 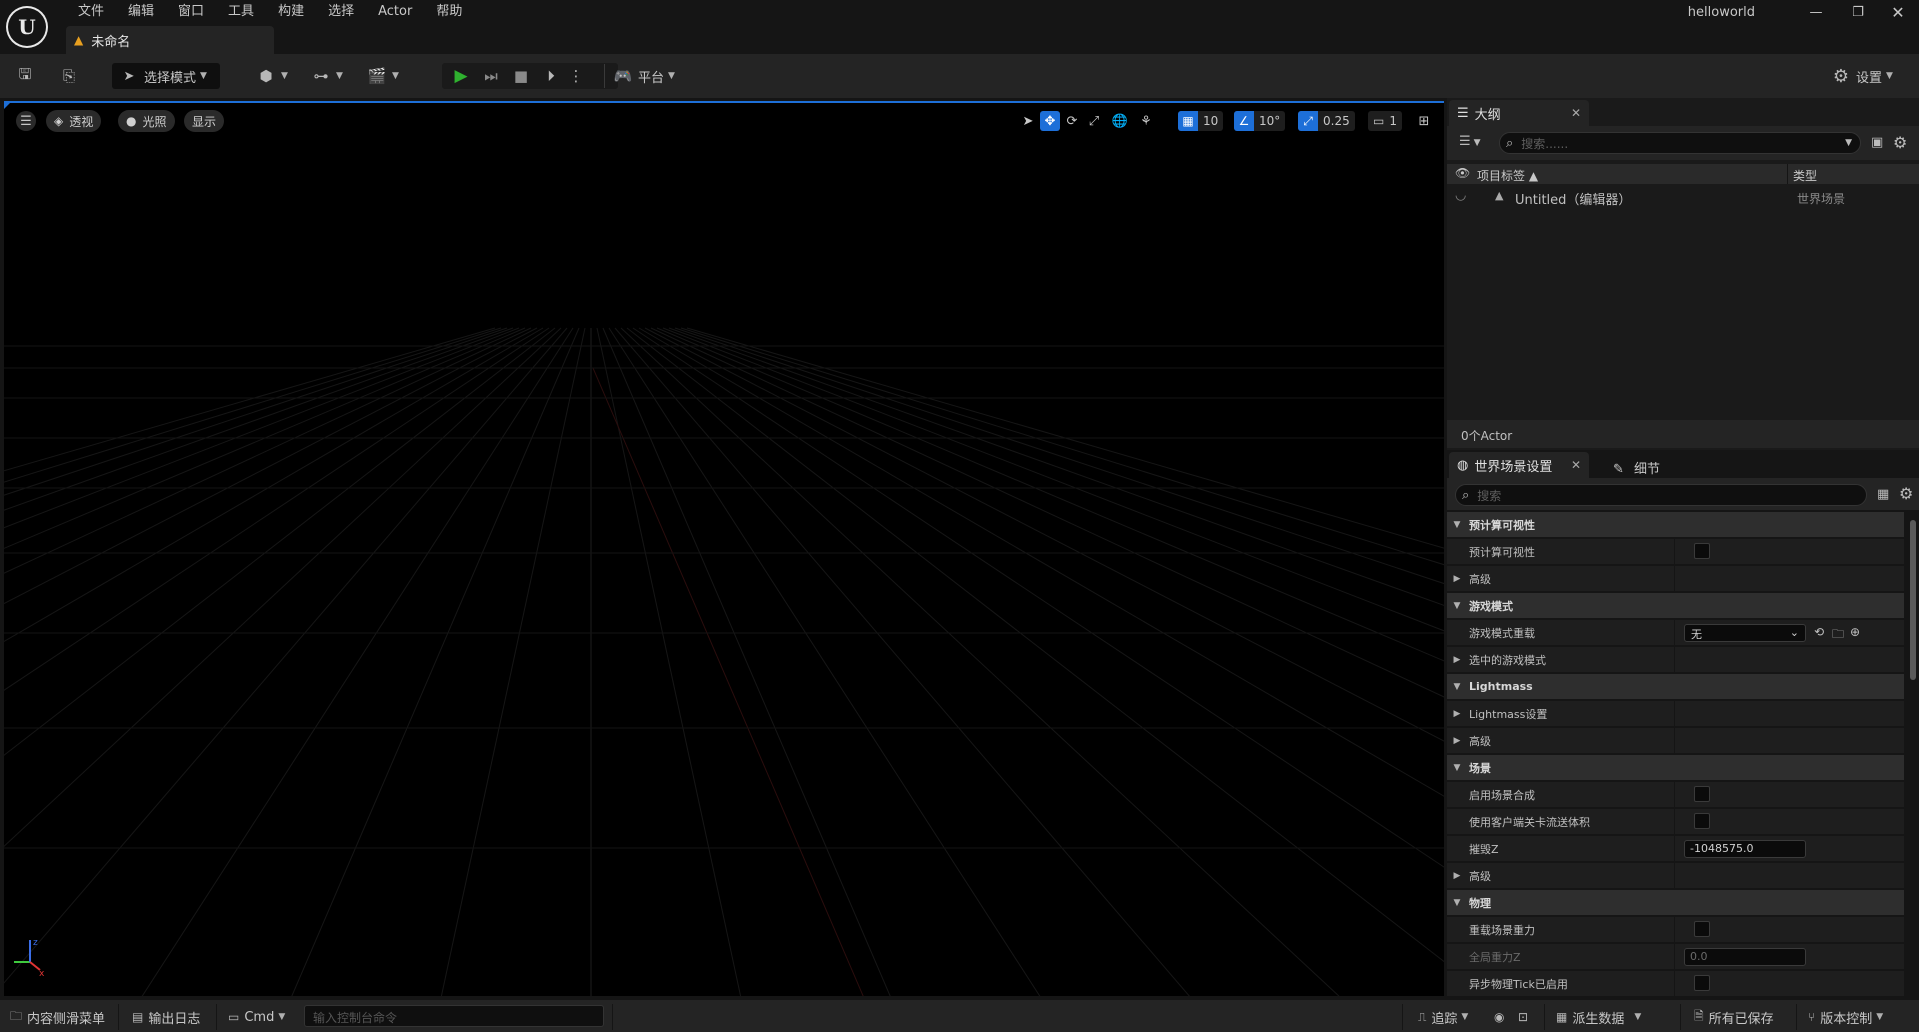 I want to click on details-search-input: ⌕ 搜索, so click(x=1661, y=495).